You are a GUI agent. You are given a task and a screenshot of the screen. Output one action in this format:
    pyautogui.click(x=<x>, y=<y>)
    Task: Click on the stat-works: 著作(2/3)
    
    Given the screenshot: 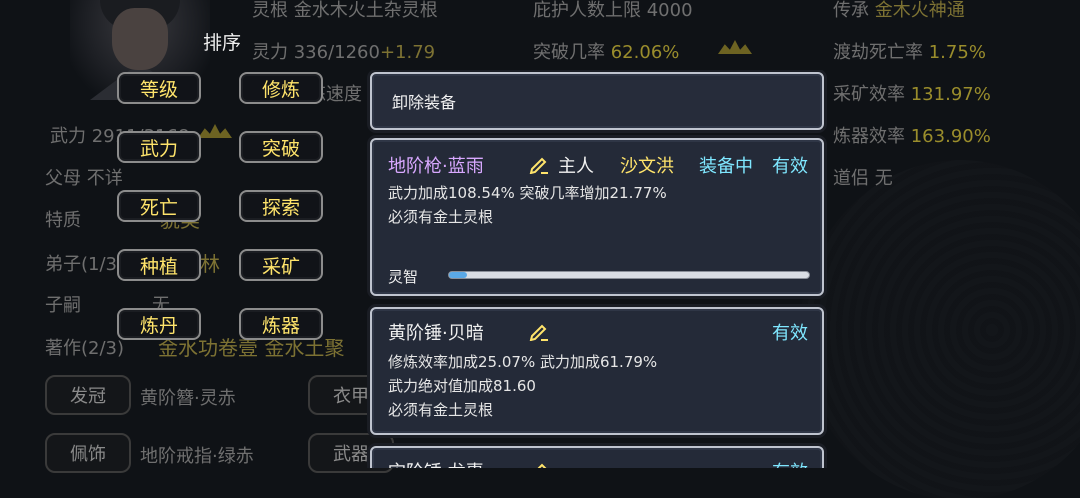 What is the action you would take?
    pyautogui.click(x=85, y=348)
    